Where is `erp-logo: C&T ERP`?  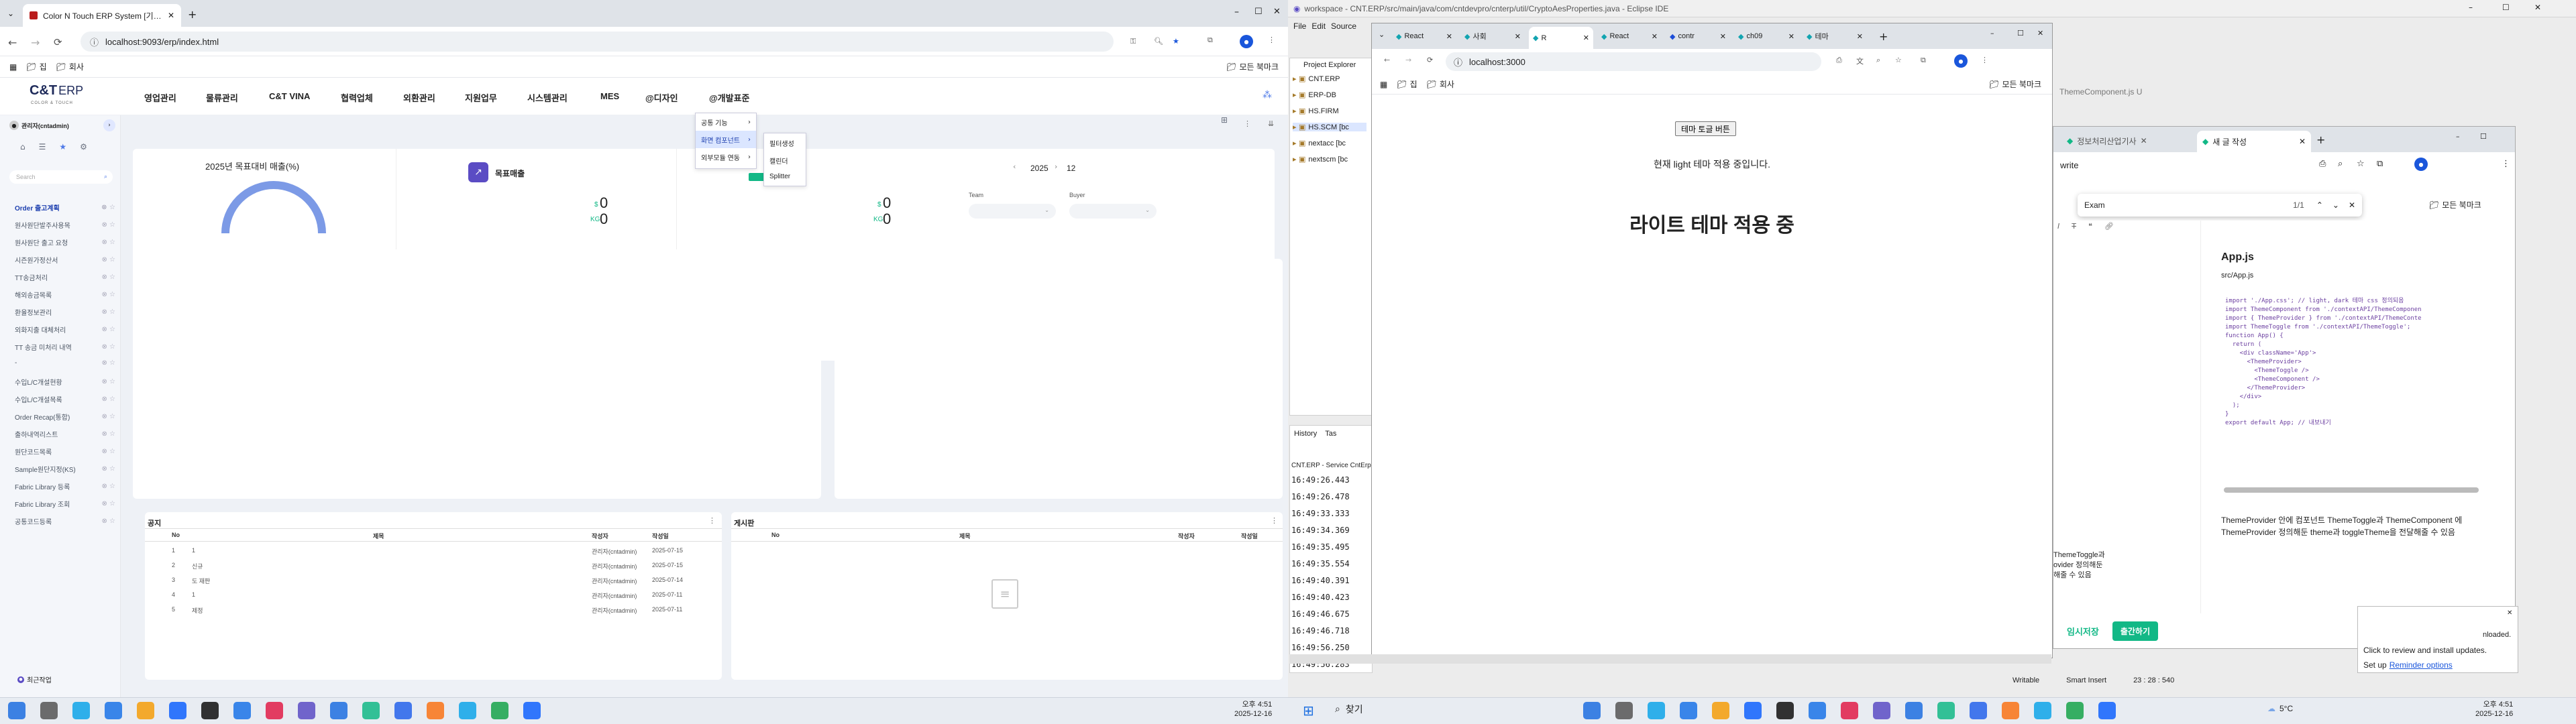 erp-logo: C&T ERP is located at coordinates (56, 91).